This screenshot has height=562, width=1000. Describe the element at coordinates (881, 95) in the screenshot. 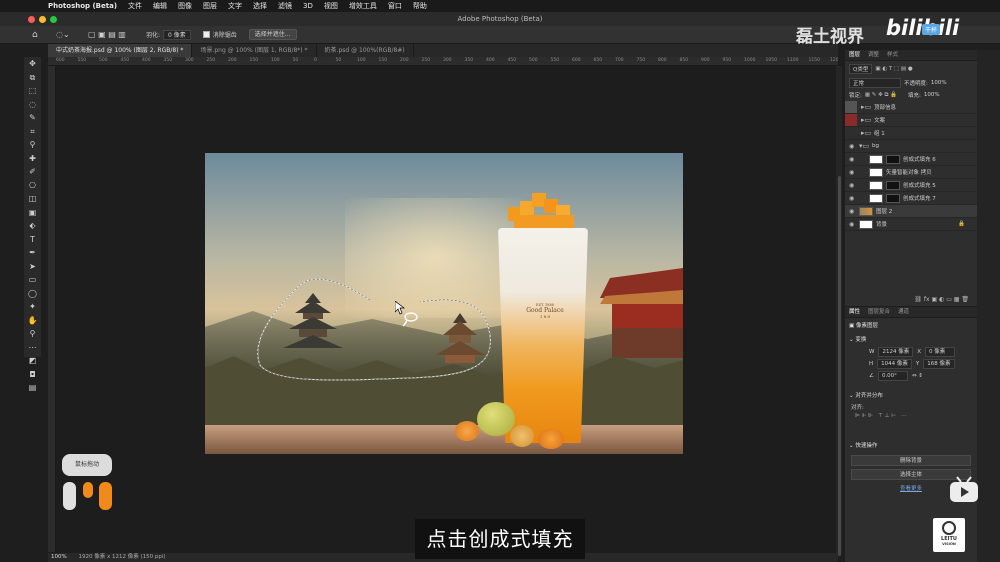

I see `lock-icons: ▦ ✎ ✥ ⧉ 🔒` at that location.